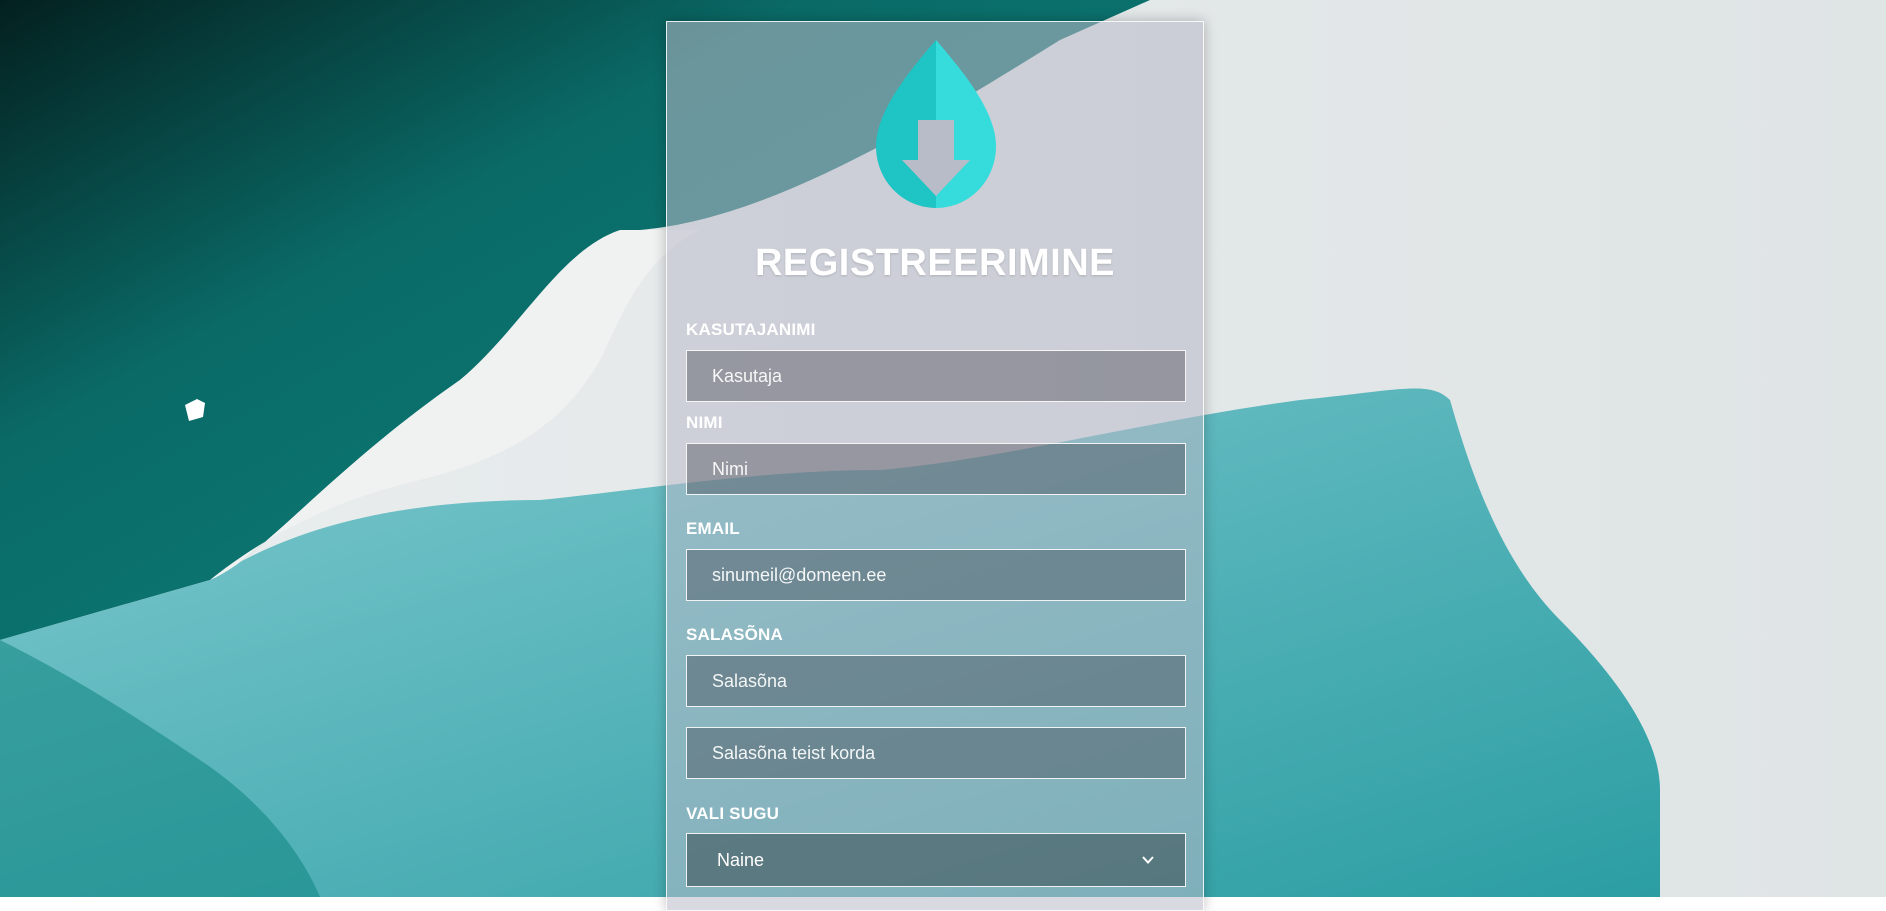 This screenshot has width=1886, height=911. Describe the element at coordinates (741, 859) in the screenshot. I see `gender-selected-value: Naine` at that location.